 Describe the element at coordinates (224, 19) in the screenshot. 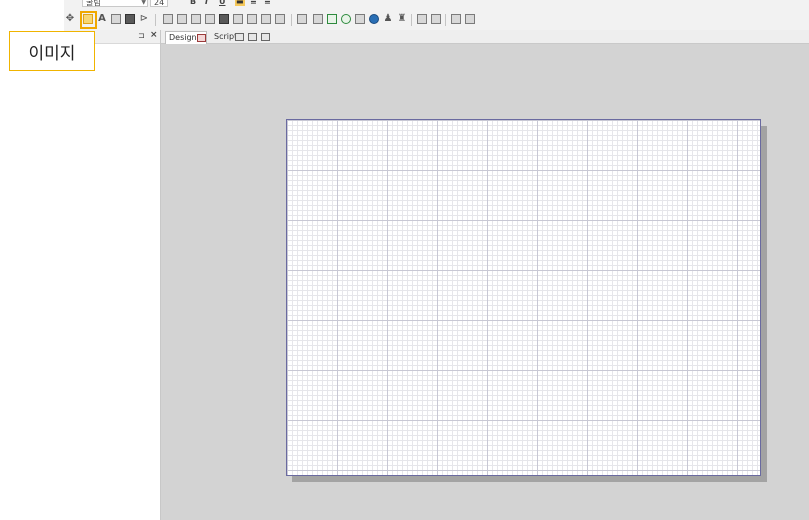

I see `chart-control-icon` at that location.